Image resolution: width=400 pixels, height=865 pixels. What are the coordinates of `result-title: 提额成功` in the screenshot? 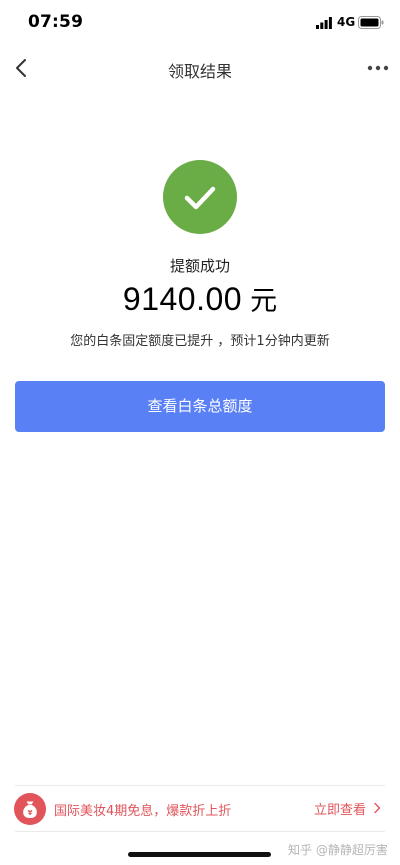 It's located at (199, 266).